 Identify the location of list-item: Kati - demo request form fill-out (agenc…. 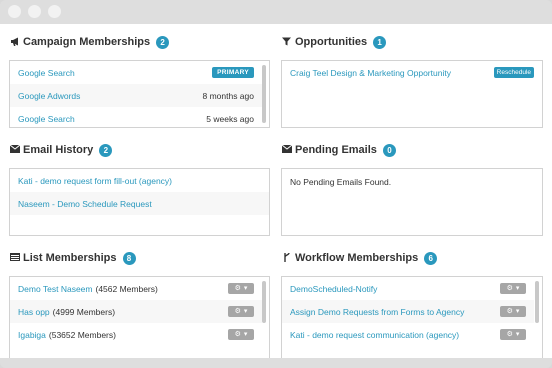
(139, 180).